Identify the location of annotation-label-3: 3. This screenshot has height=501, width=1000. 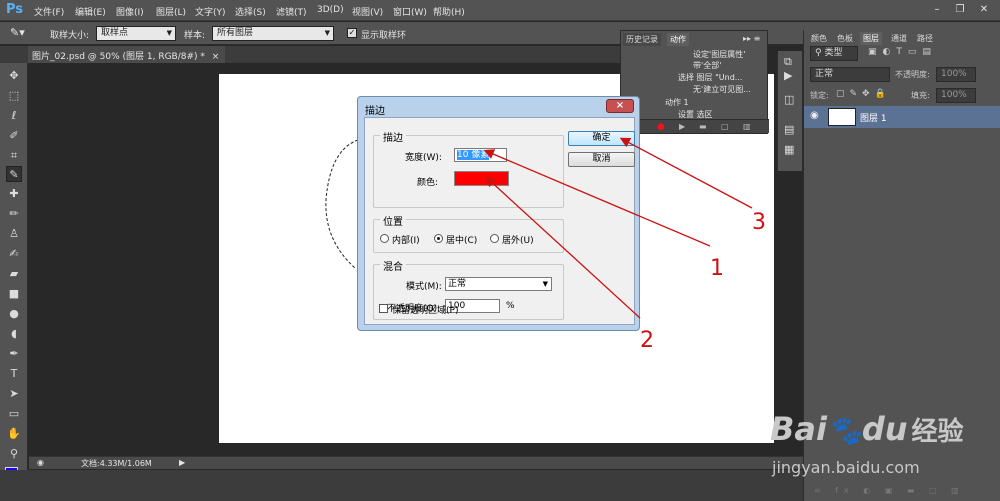
(759, 222).